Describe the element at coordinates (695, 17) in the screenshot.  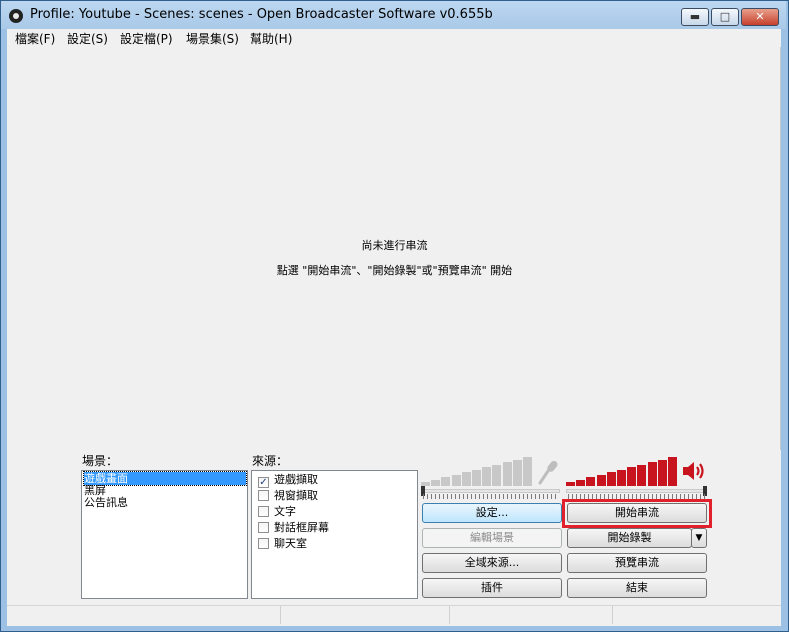
I see `minimize-button: ▬` at that location.